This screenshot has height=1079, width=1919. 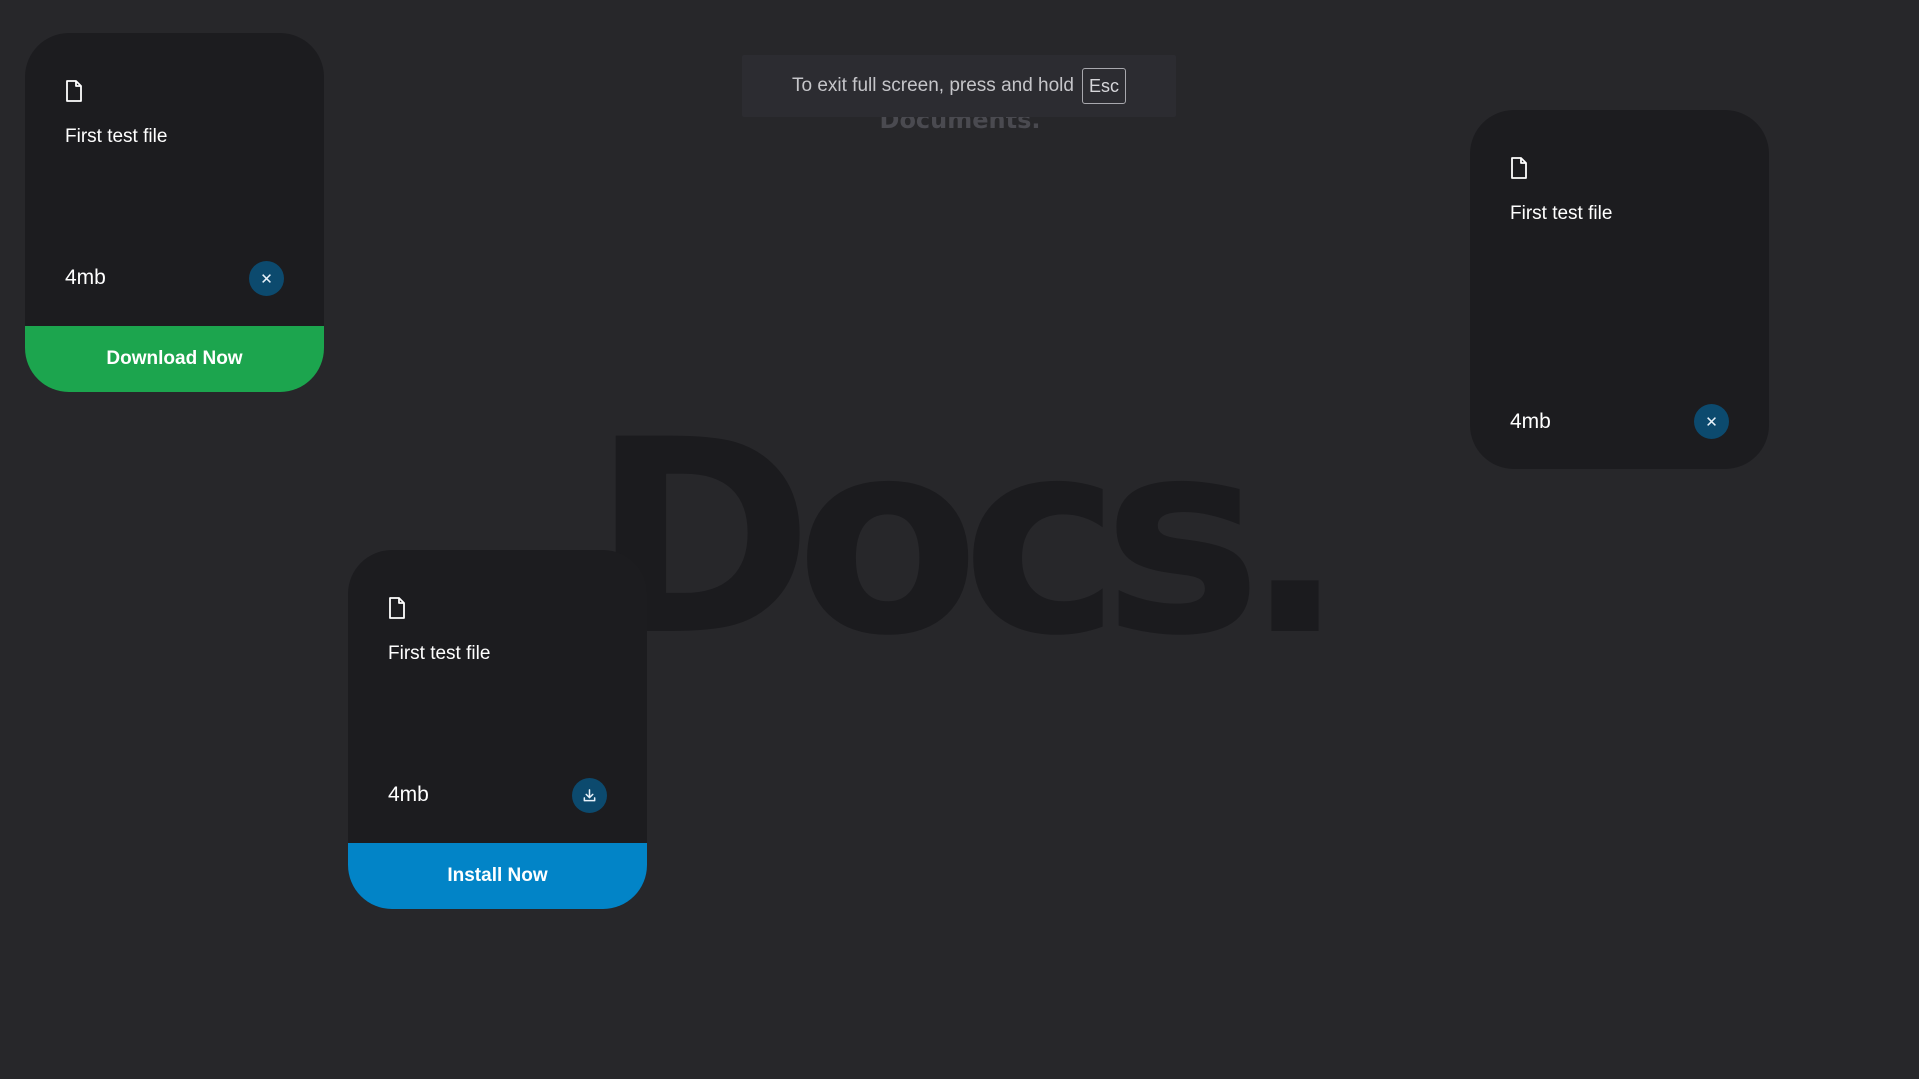 I want to click on install-now-button: Install Now, so click(x=497, y=876).